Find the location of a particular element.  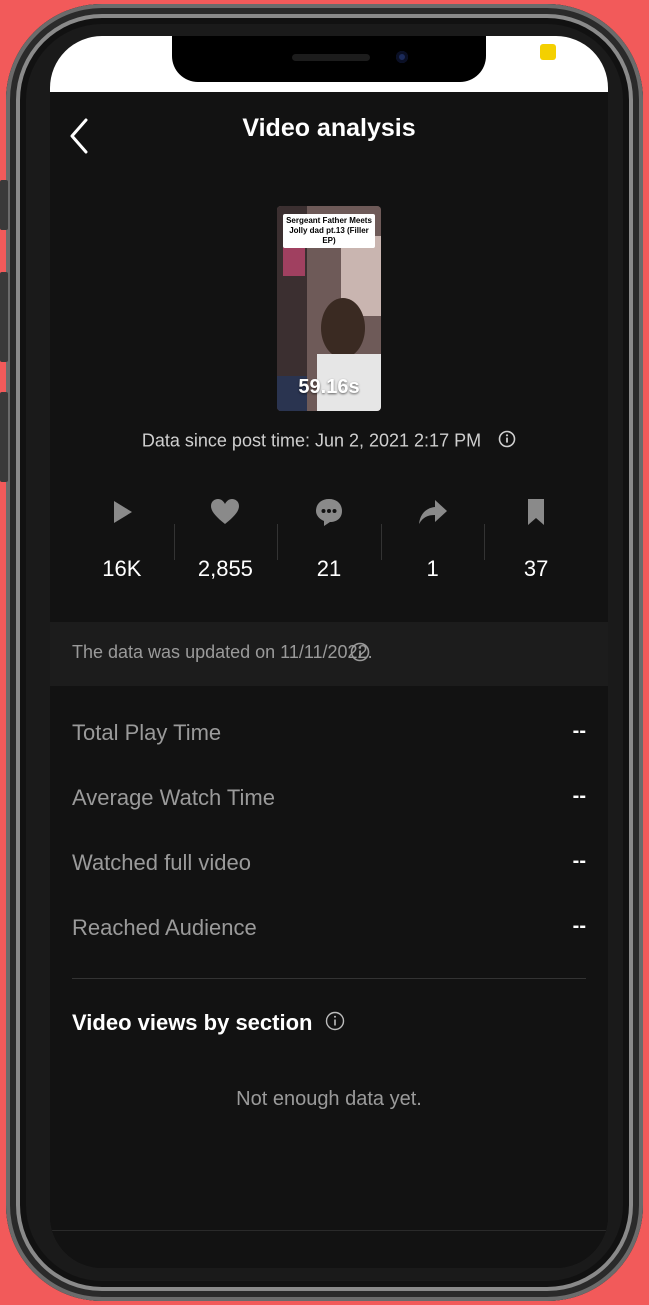

volume-down-button is located at coordinates (4, 437).